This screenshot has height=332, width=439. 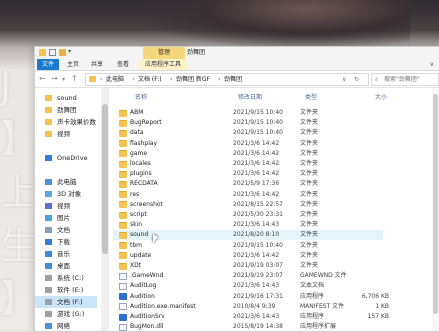 I want to click on file-row: data 2021/9/15 10:40 文件夹, so click(x=248, y=133).